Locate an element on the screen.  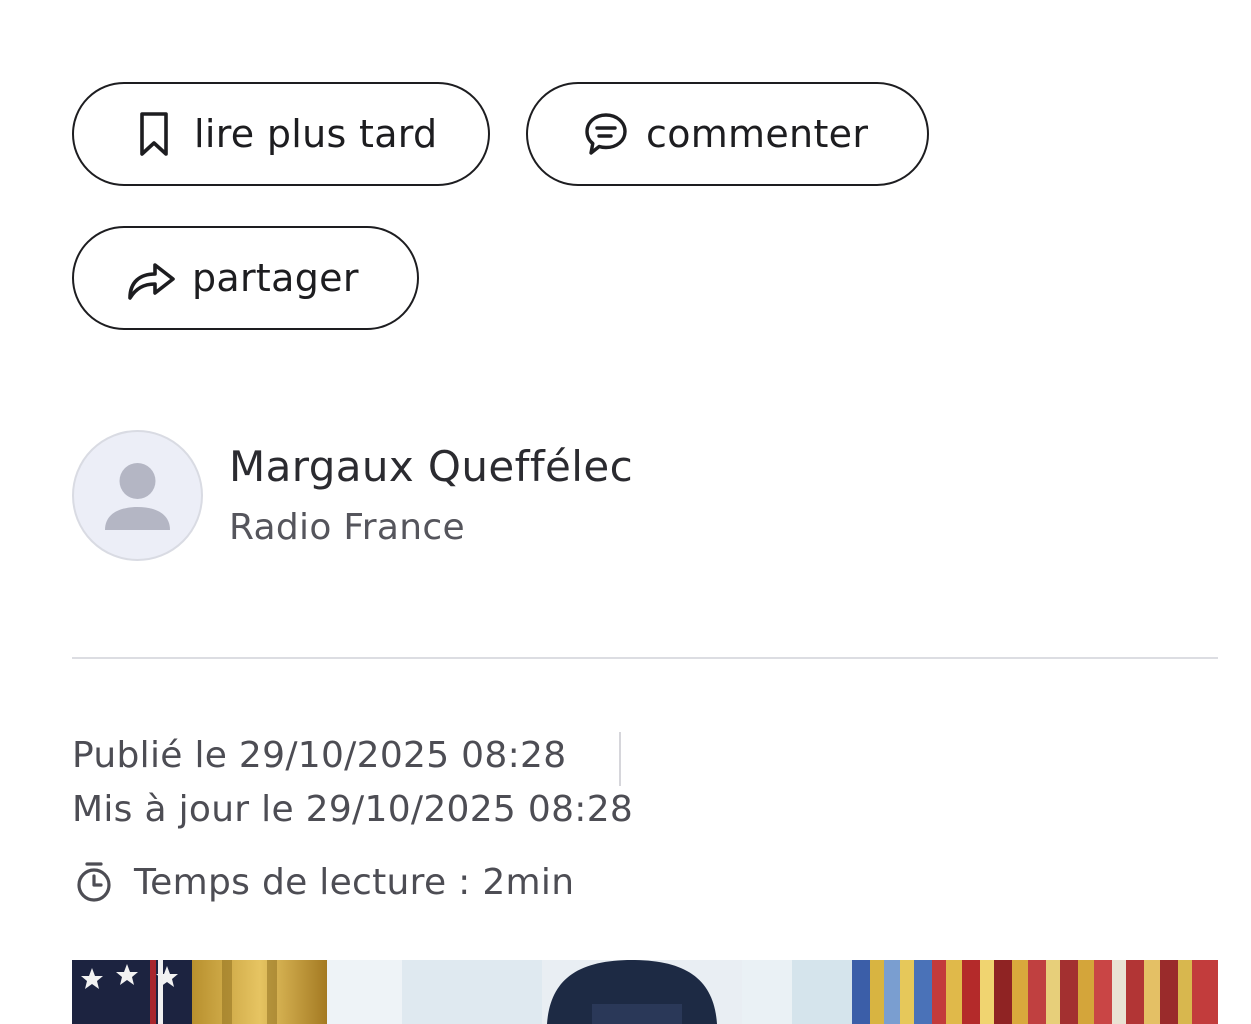
reading-time: Temps de lecture : 2min is located at coordinates (324, 882).